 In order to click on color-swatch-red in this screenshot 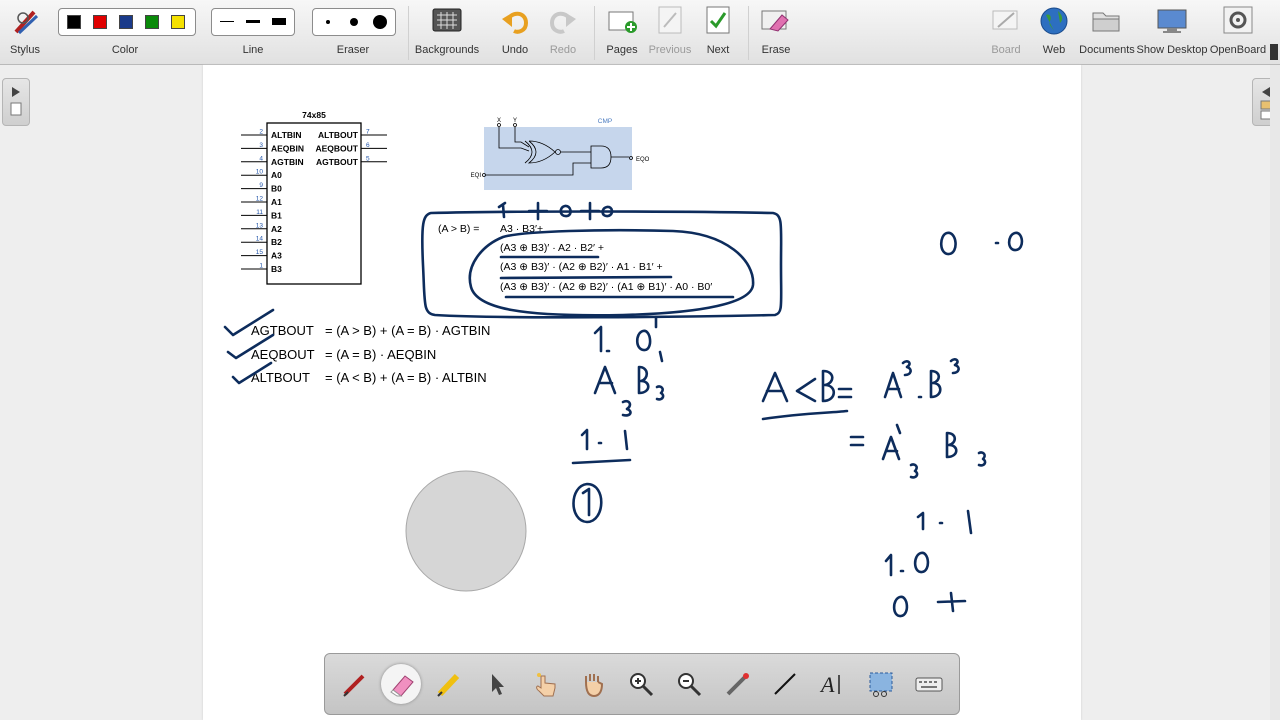, I will do `click(100, 22)`.